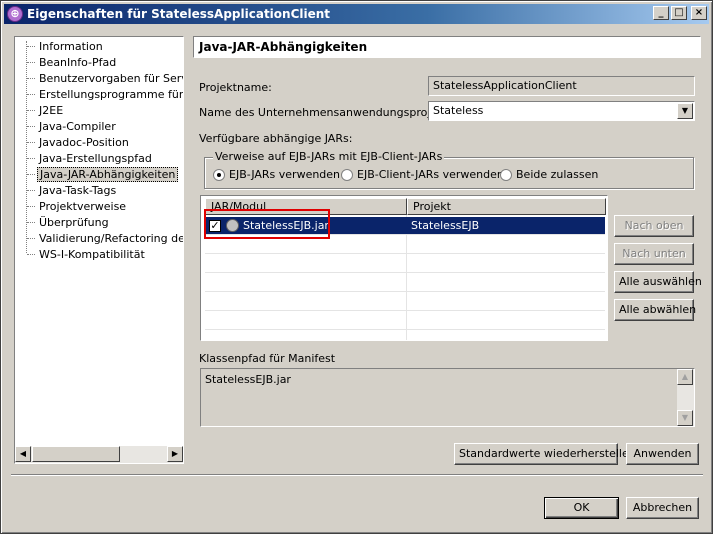  Describe the element at coordinates (445, 225) in the screenshot. I see `cell-project: StatelessEJB` at that location.